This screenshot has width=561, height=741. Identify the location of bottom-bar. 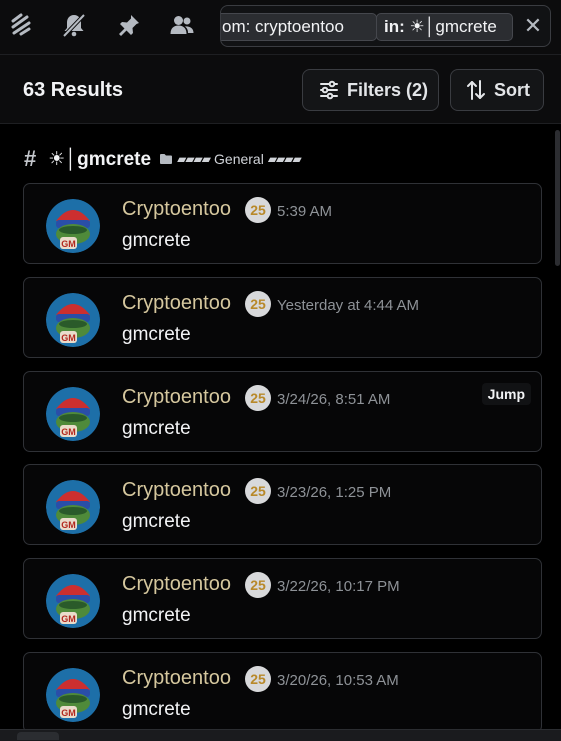
(280, 735).